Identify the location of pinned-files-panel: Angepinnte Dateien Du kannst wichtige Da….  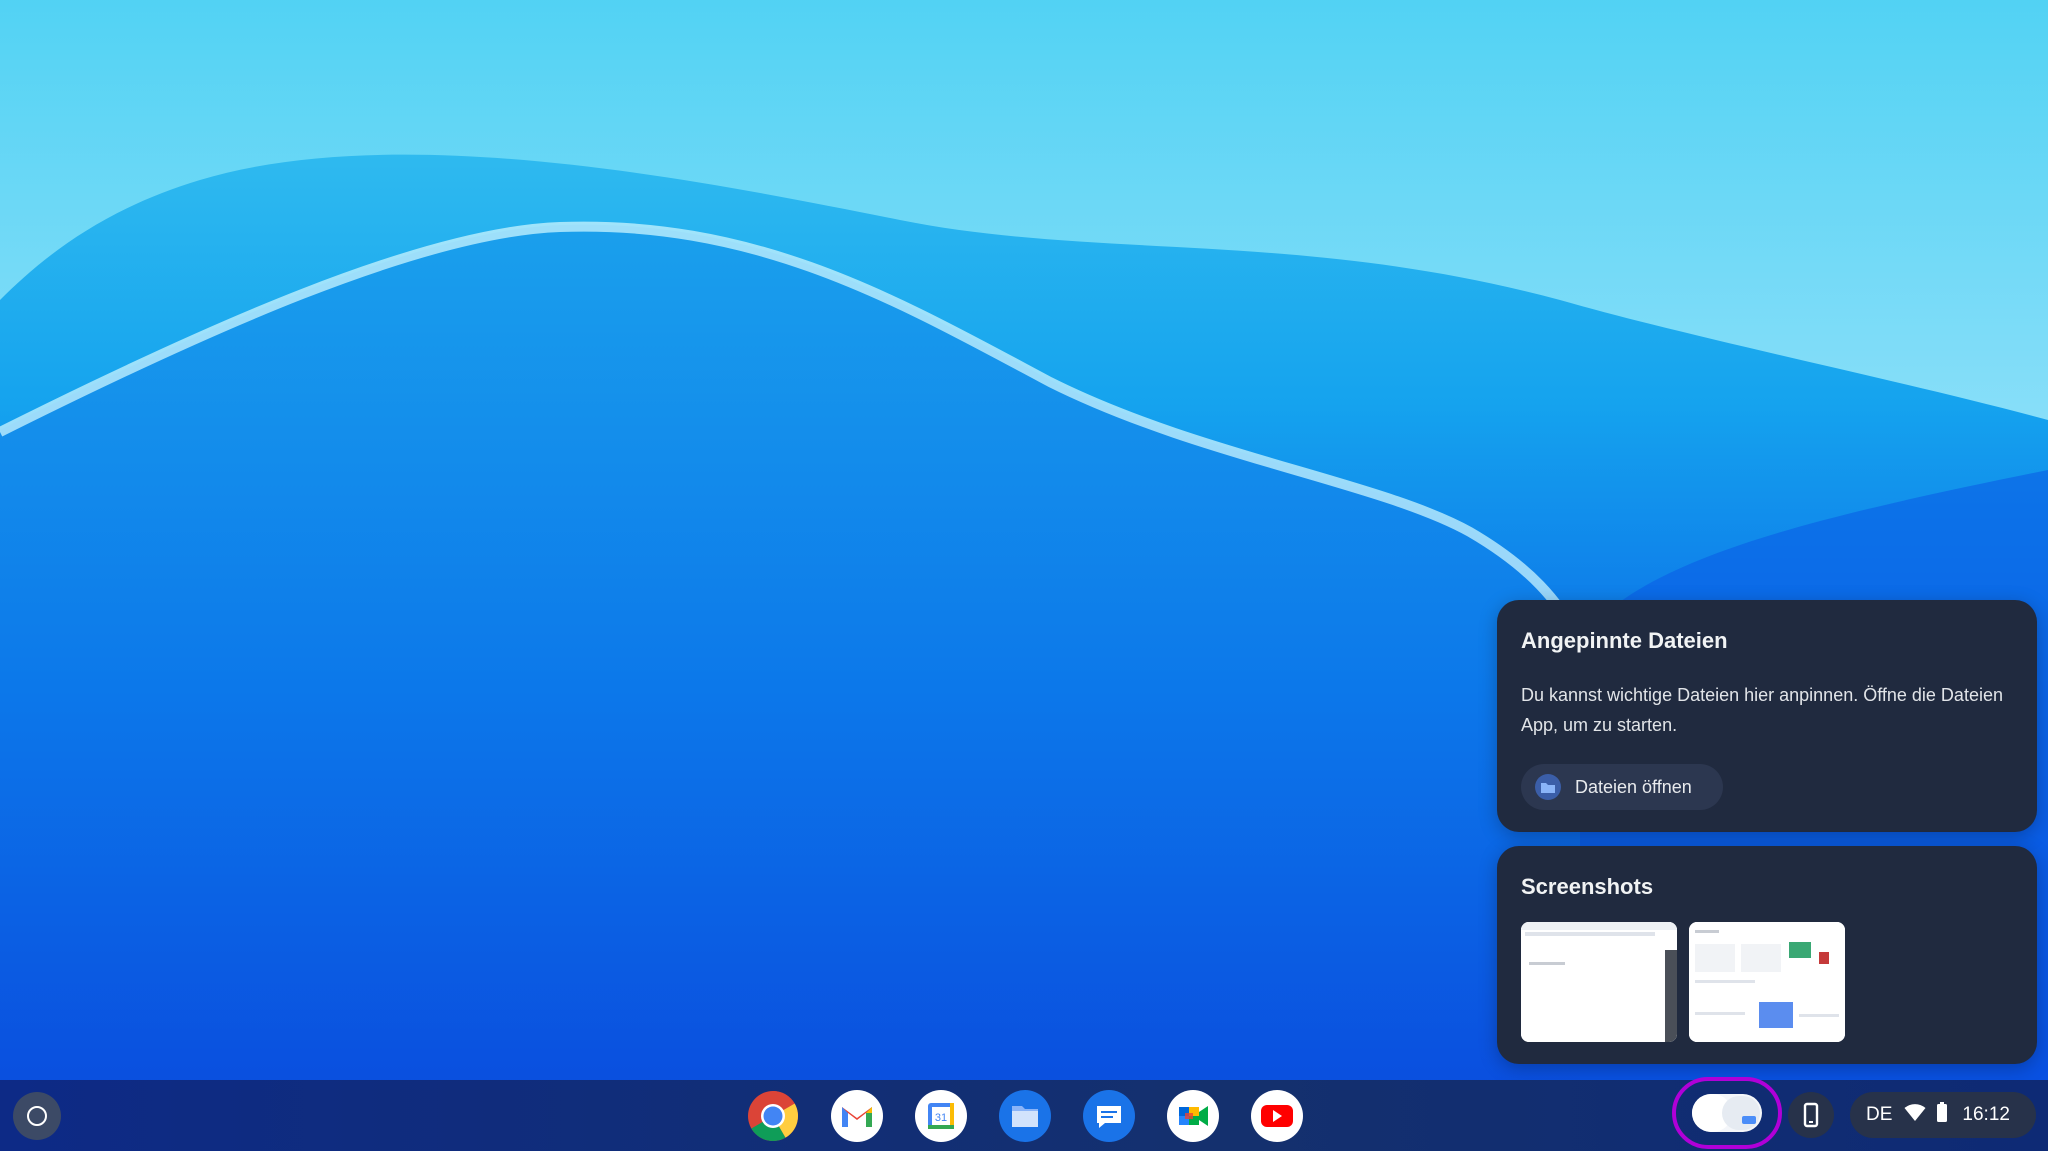
(1767, 716).